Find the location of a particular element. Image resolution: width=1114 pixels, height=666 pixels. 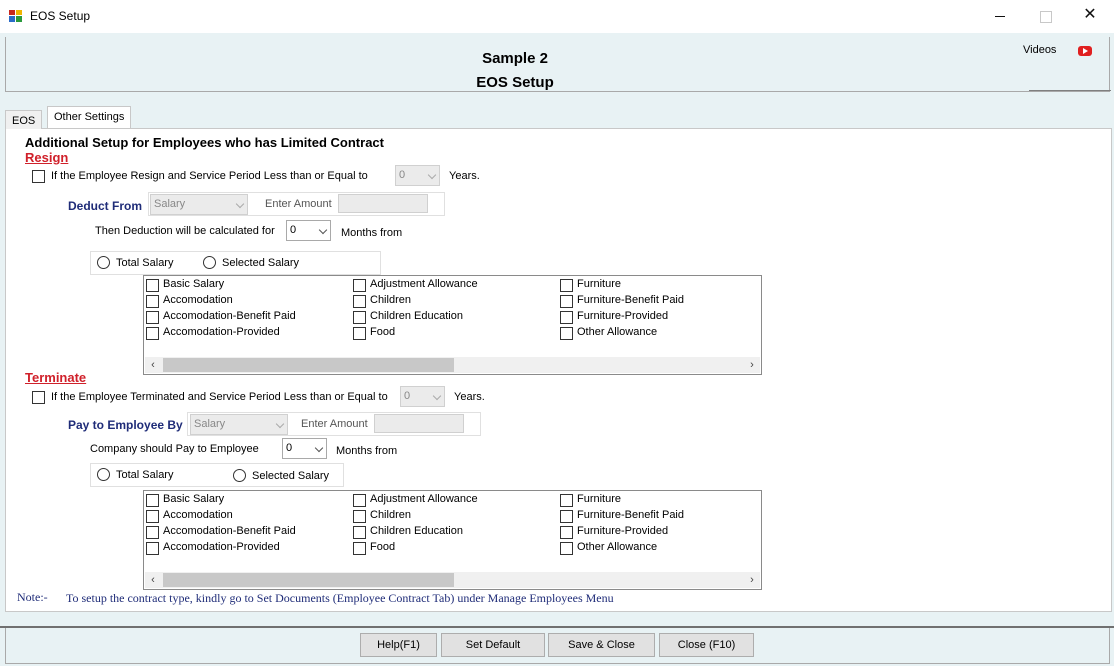

terminate-allowance-label: Accomodation-Provided is located at coordinates (221, 547).